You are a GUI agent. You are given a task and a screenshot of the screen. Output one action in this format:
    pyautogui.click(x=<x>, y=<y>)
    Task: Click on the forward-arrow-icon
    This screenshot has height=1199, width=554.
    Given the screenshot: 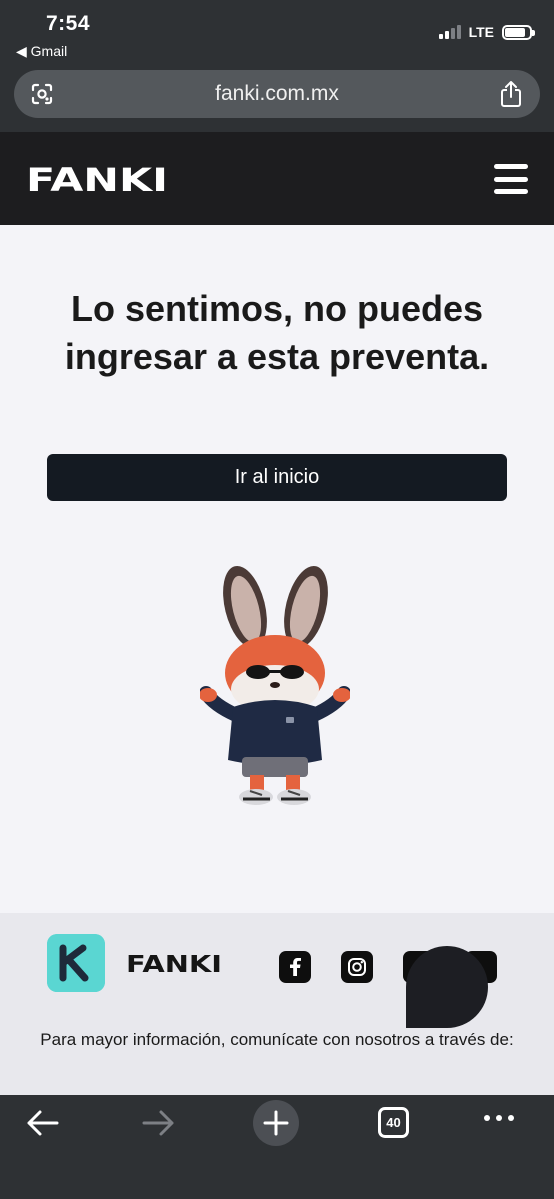 What is the action you would take?
    pyautogui.click(x=159, y=1123)
    